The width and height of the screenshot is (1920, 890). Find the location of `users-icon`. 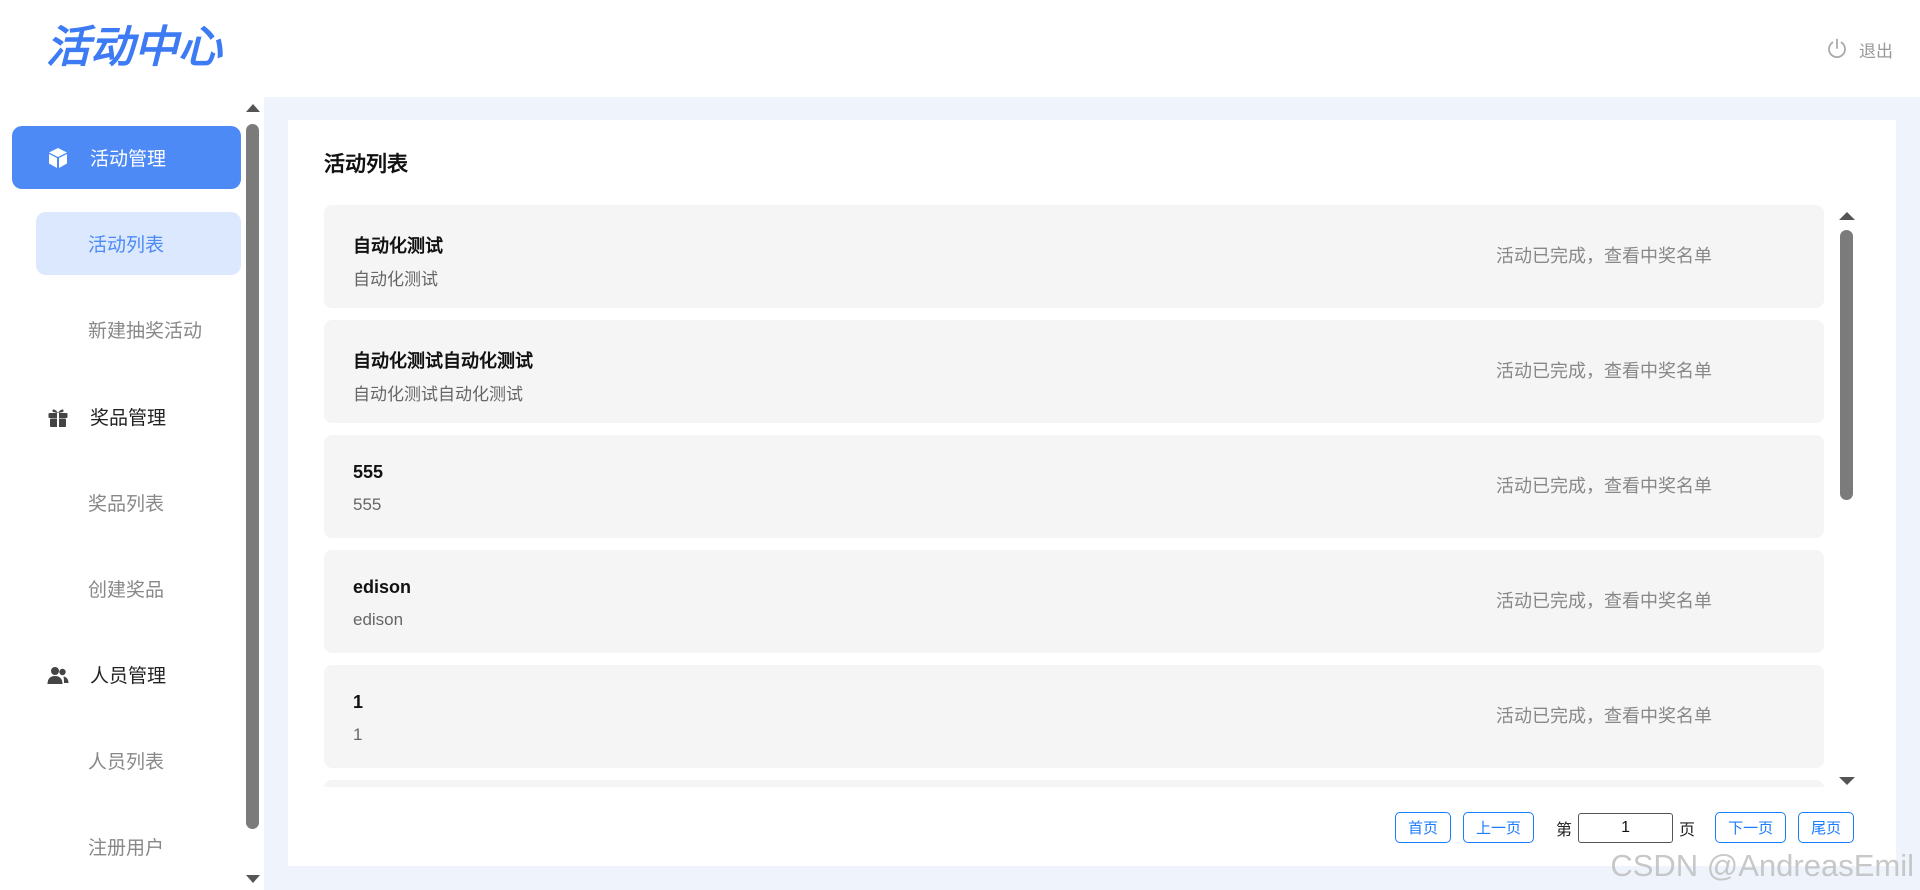

users-icon is located at coordinates (58, 675).